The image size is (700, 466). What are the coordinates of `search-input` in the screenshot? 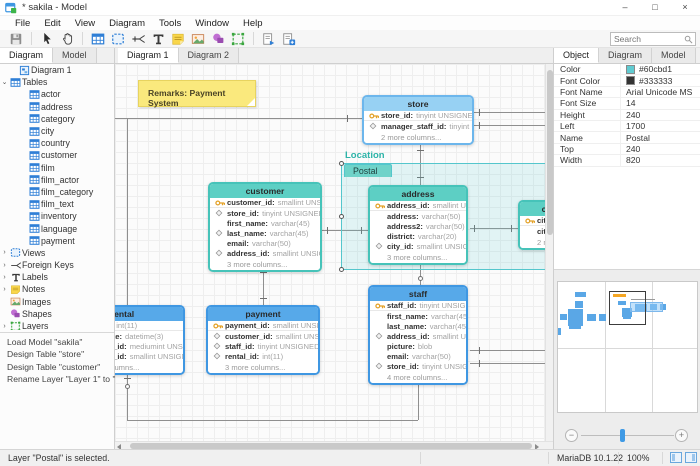 It's located at (649, 39).